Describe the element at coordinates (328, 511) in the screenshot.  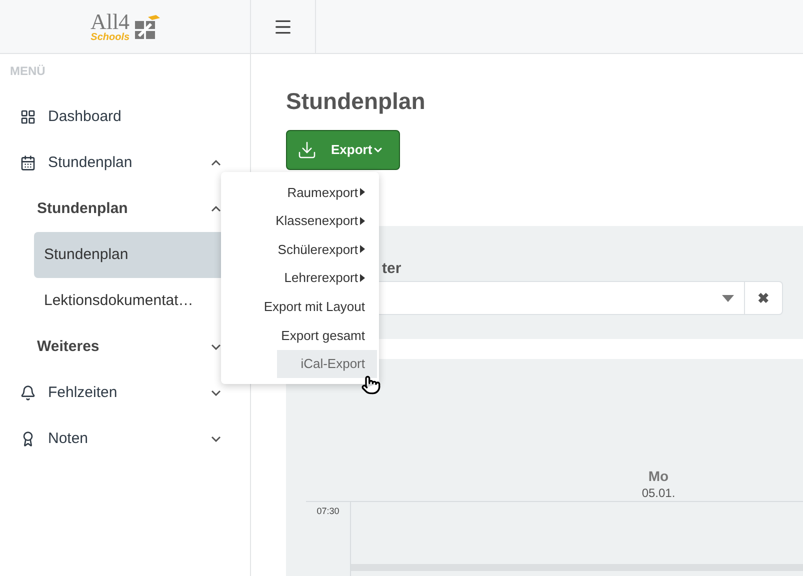
I see `time-label: 07:30` at that location.